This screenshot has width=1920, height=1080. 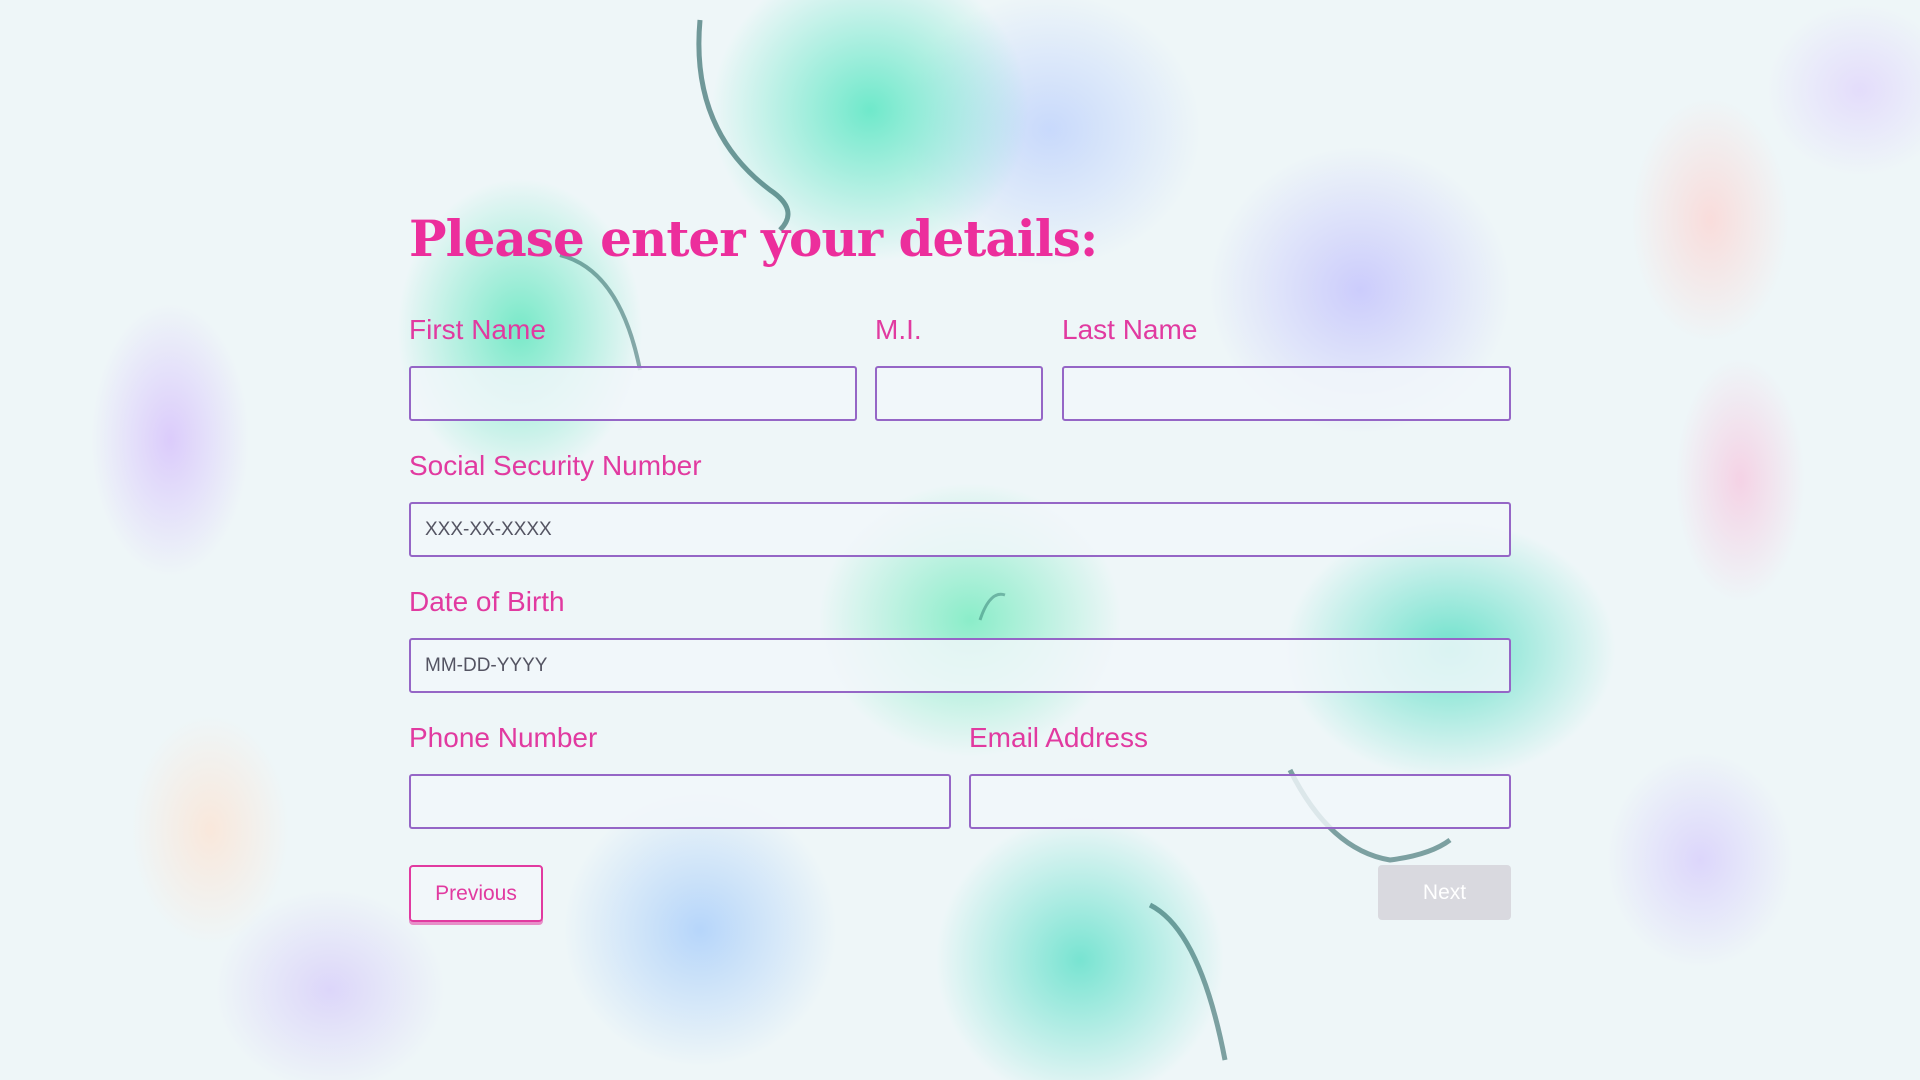 I want to click on email-field, so click(x=1240, y=801).